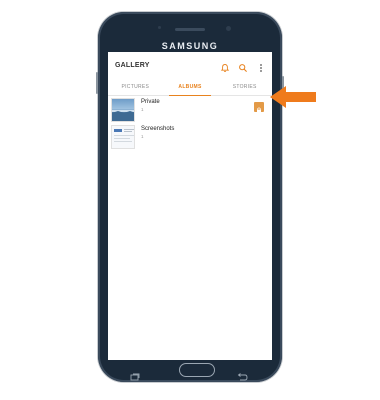 The image size is (380, 400). I want to click on front-camera, so click(228, 28).